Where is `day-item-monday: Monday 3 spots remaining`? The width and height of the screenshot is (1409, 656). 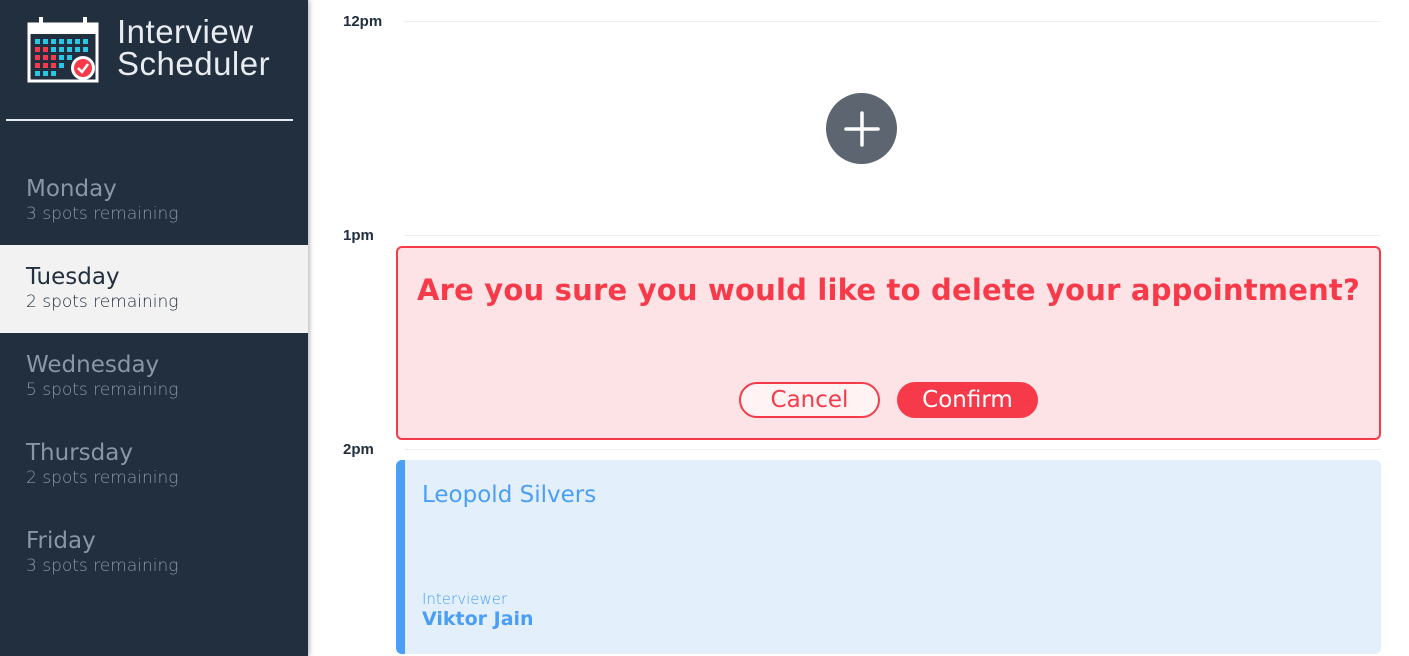
day-item-monday: Monday 3 spots remaining is located at coordinates (154, 201).